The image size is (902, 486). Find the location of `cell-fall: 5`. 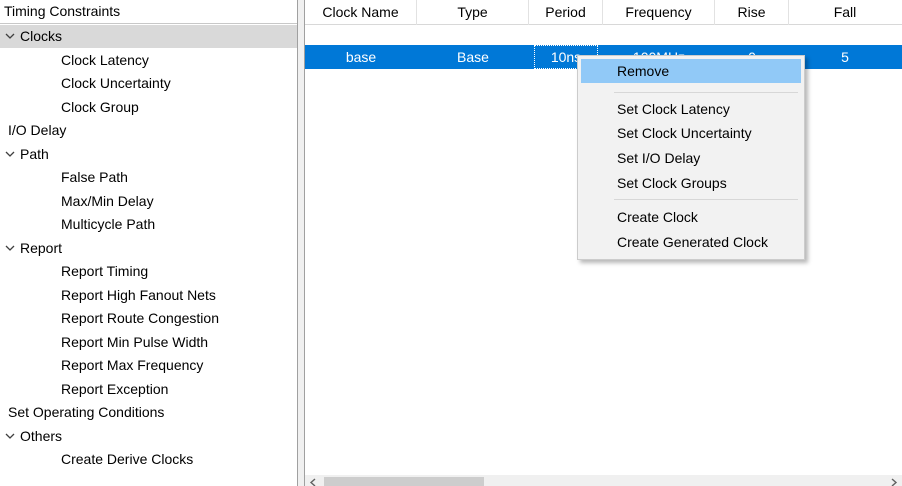

cell-fall: 5 is located at coordinates (845, 57).